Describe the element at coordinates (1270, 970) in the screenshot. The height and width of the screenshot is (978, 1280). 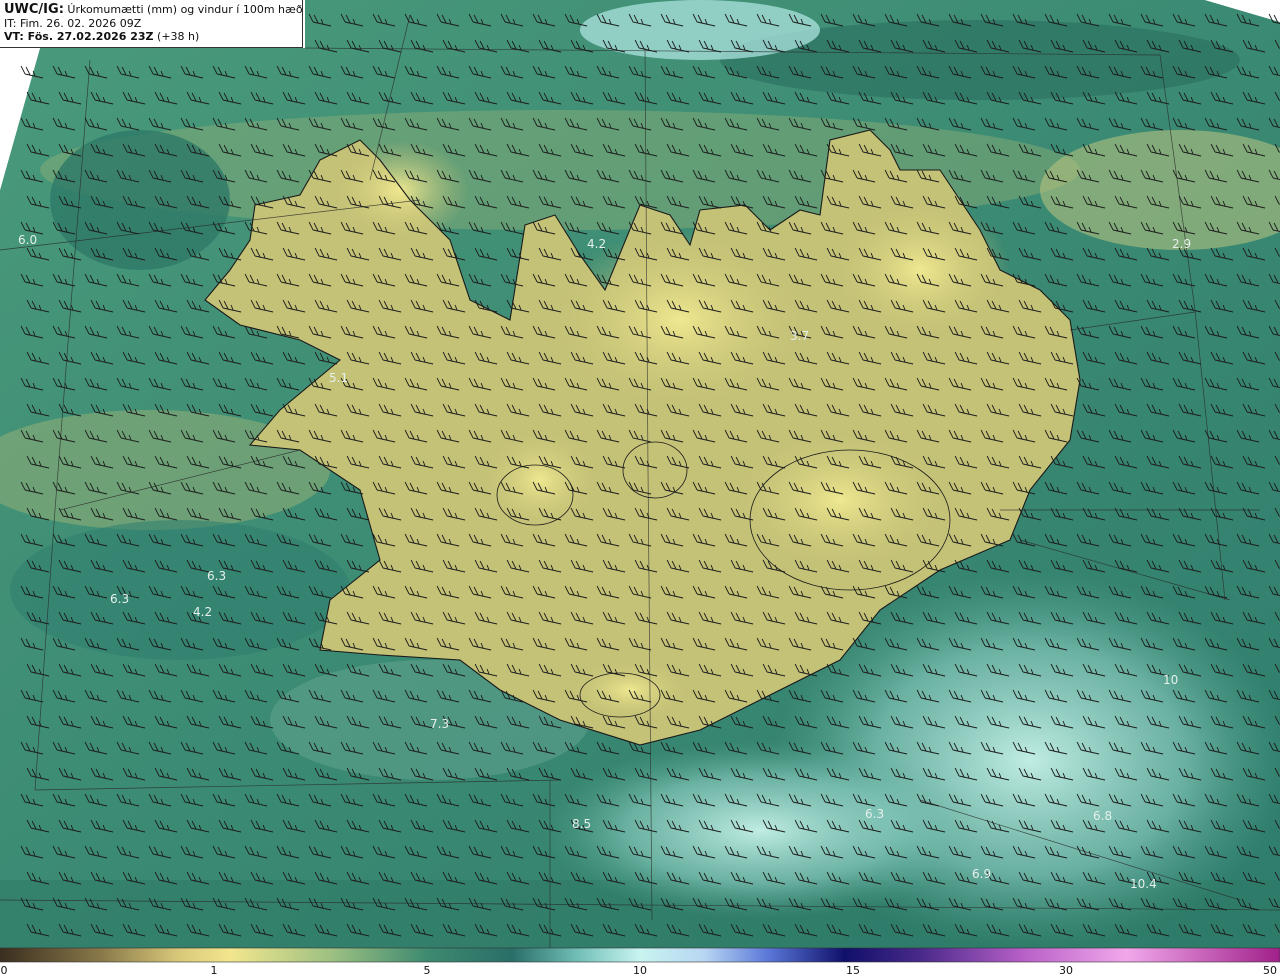
I see `colorbar-tick: 50` at that location.